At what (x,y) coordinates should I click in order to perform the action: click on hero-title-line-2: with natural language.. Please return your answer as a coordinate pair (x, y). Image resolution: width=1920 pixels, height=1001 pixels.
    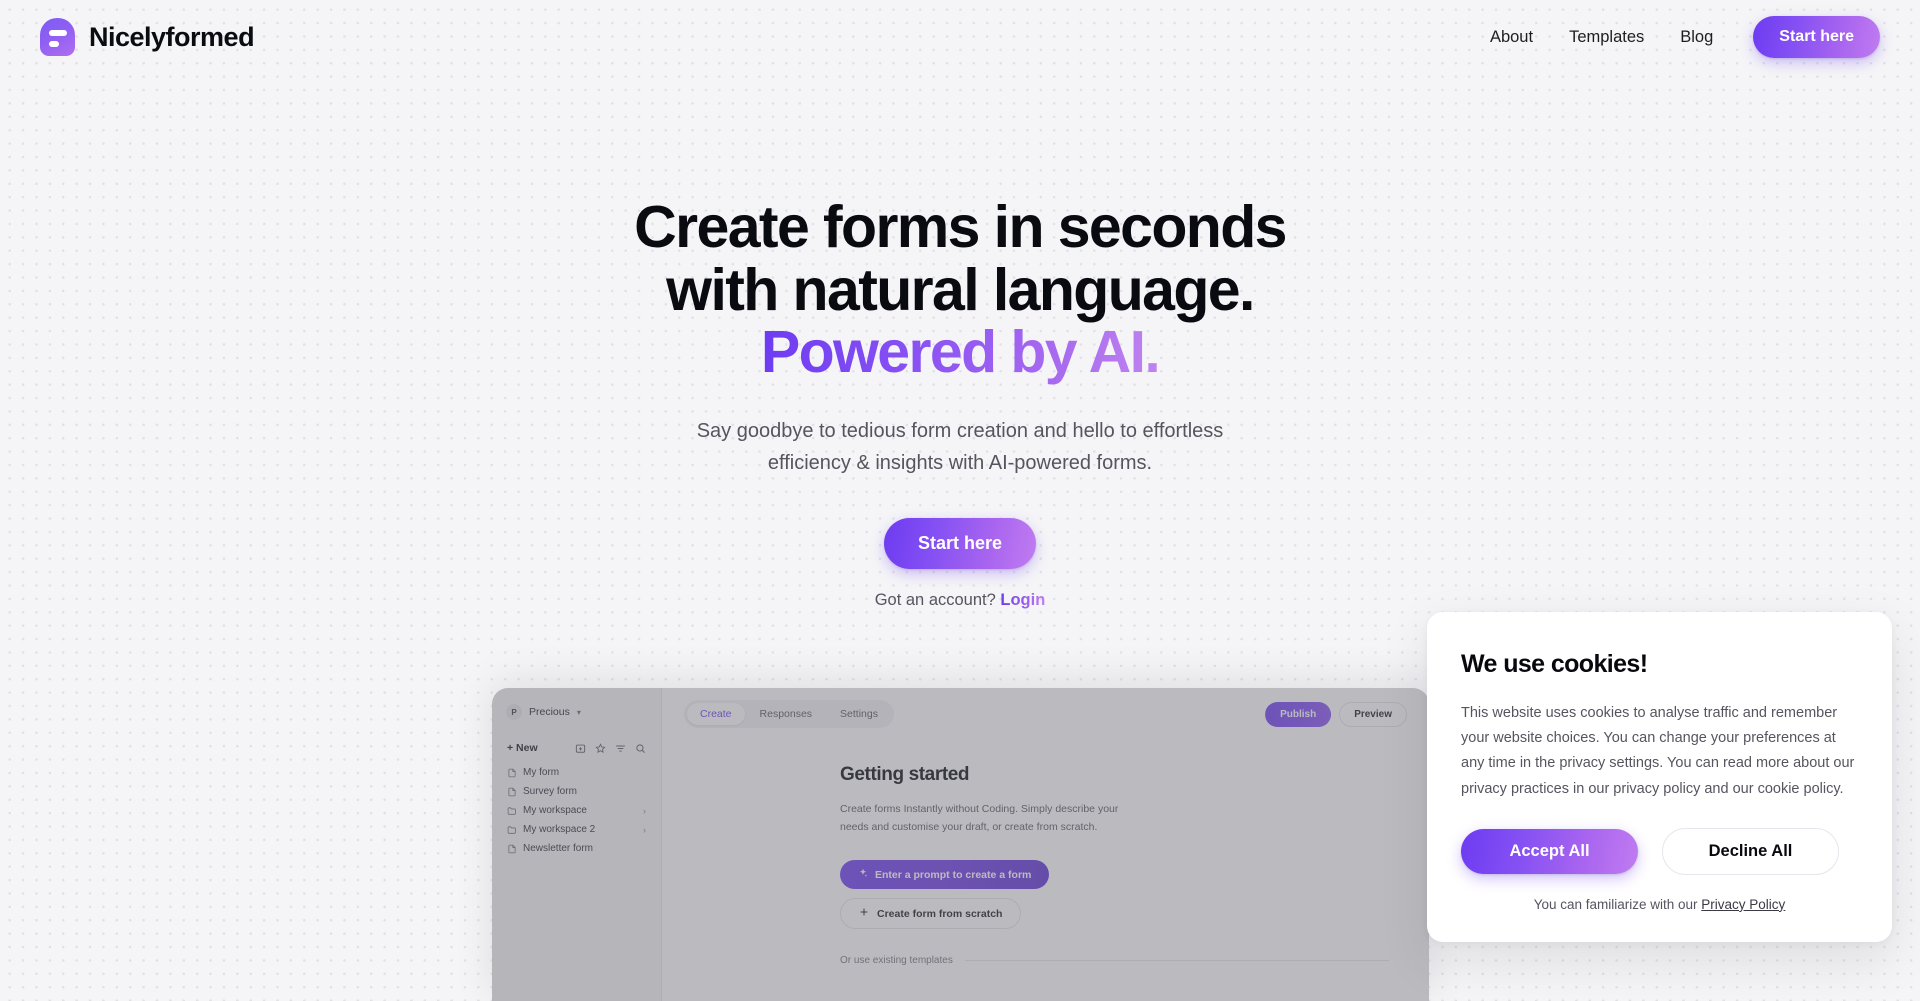
    Looking at the image, I should click on (960, 289).